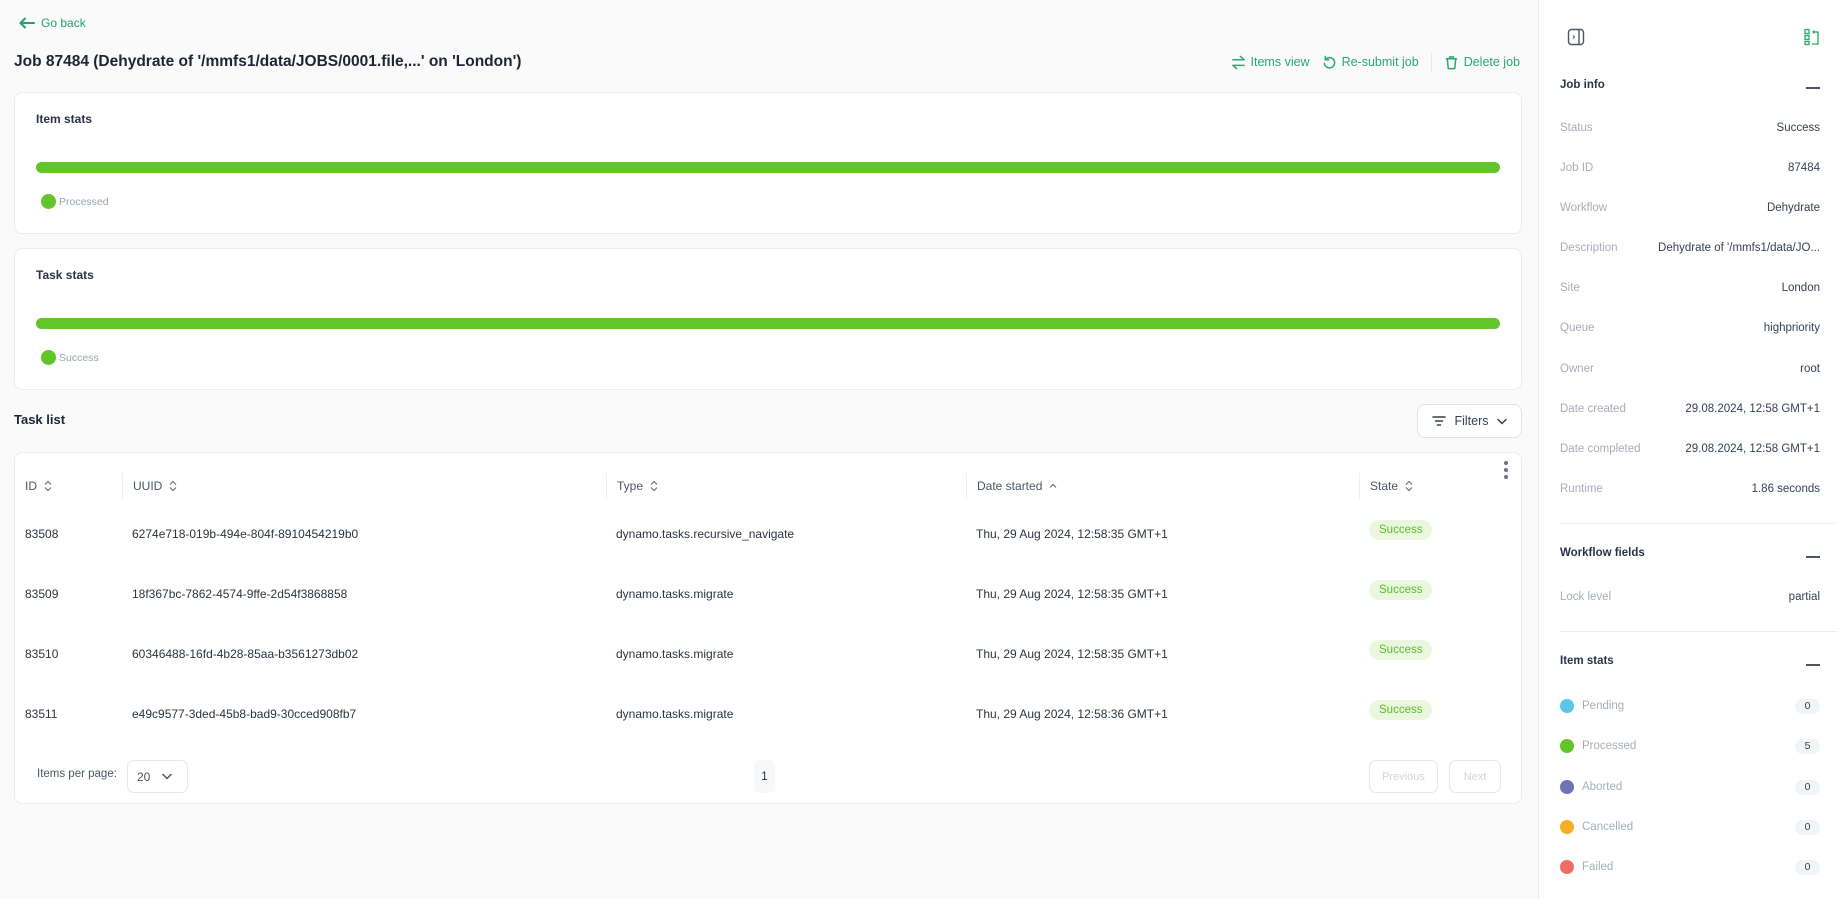 The width and height of the screenshot is (1837, 899). I want to click on column-header-id: ID, so click(33, 486).